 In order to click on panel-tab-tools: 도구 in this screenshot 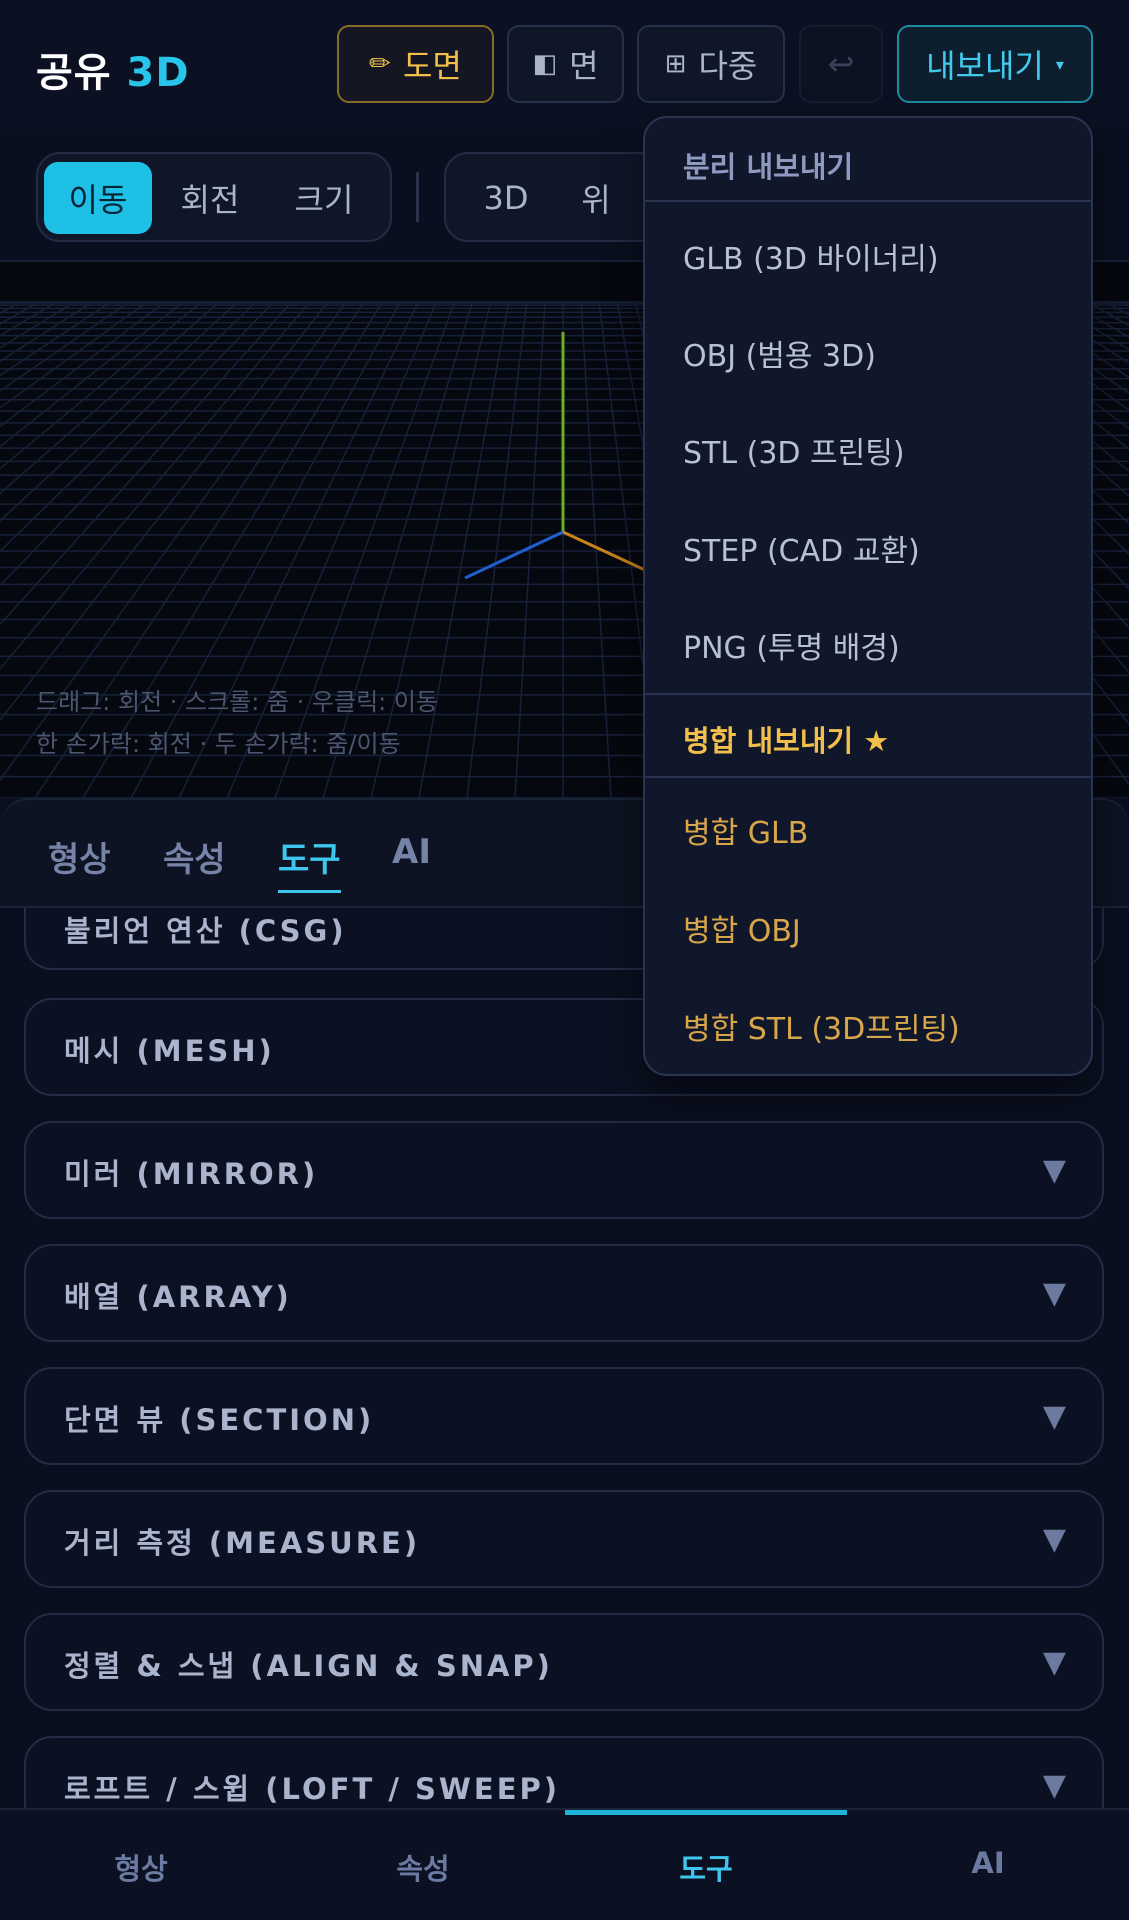, I will do `click(309, 862)`.